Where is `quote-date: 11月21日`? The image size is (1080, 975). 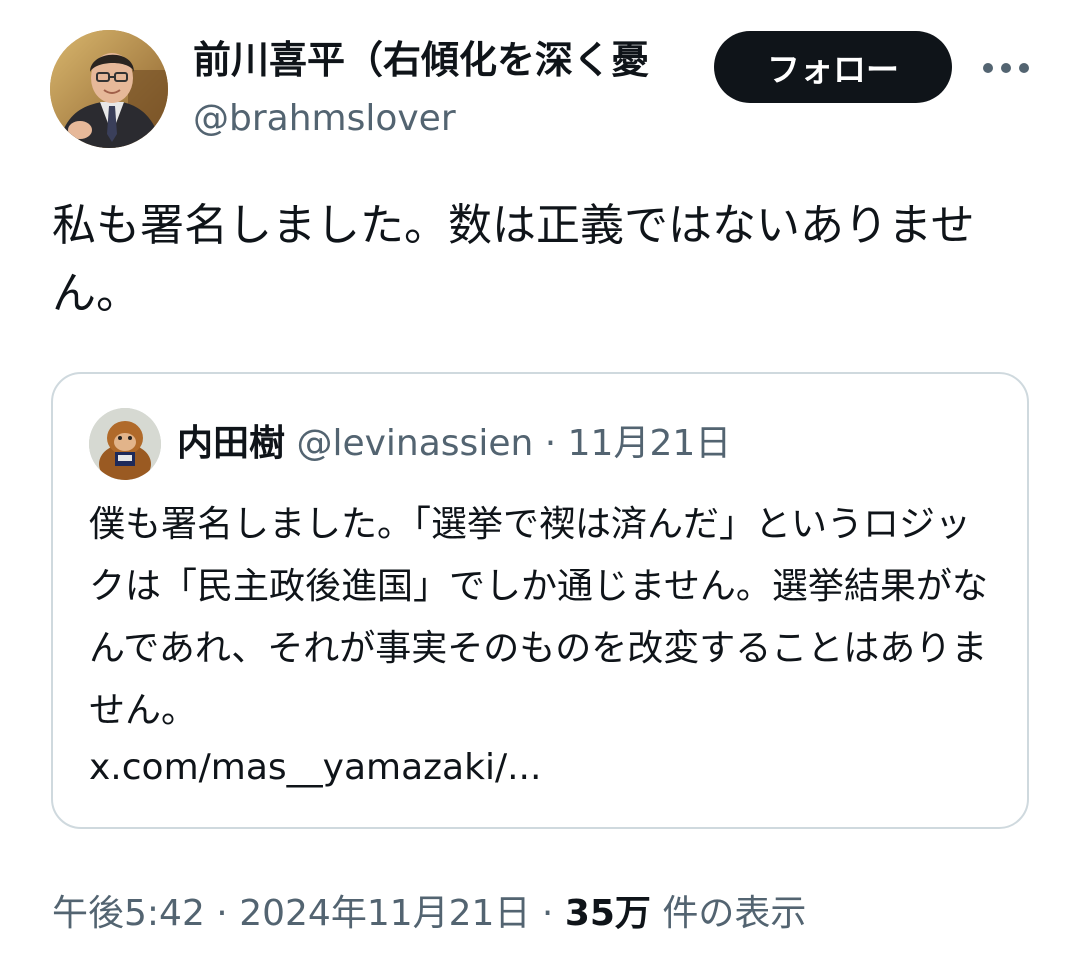
quote-date: 11月21日 is located at coordinates (650, 443).